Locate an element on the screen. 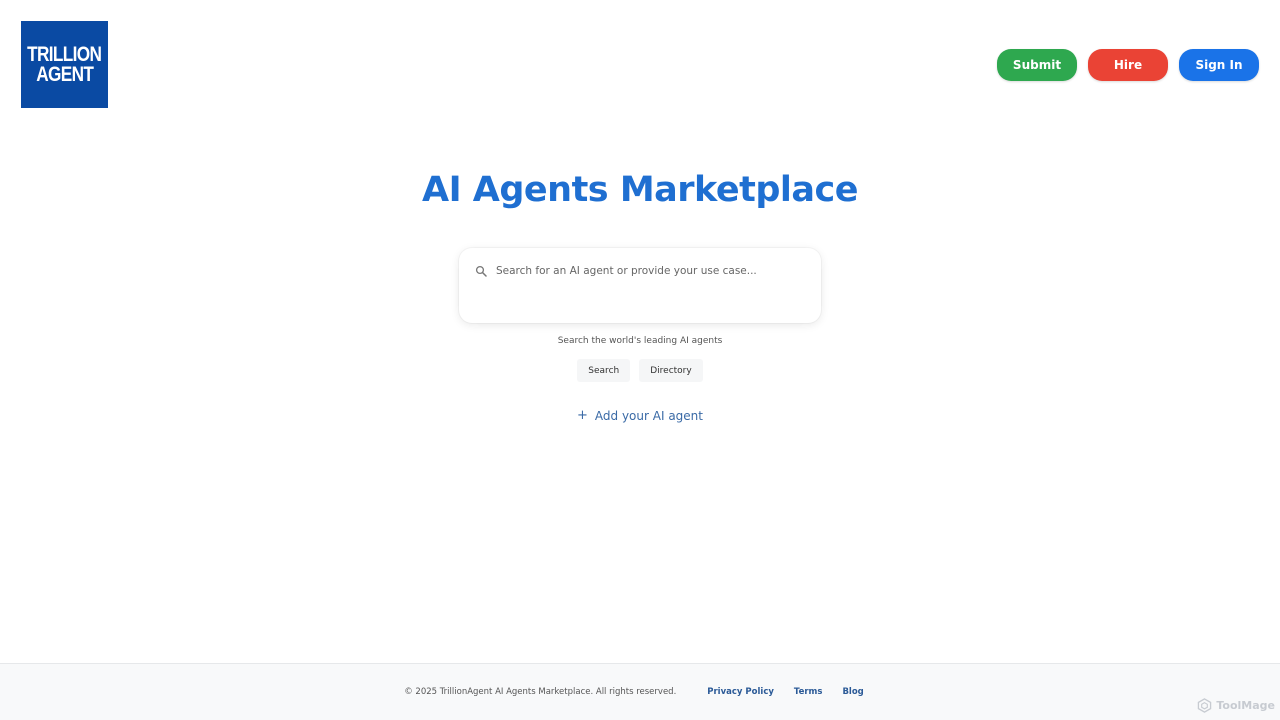 The image size is (1280, 720). add-agent-link: + Add your AI agent is located at coordinates (640, 415).